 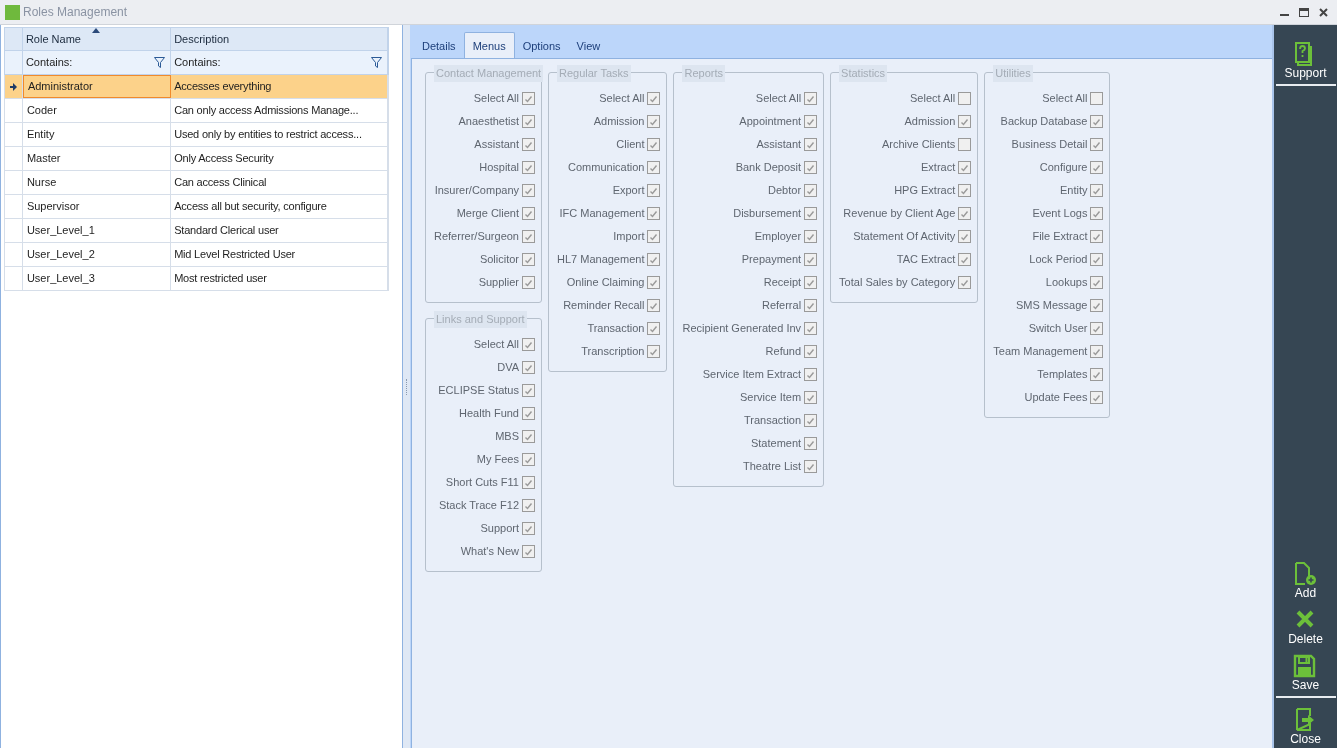 What do you see at coordinates (608, 144) in the screenshot?
I see `checkbox-row: Client` at bounding box center [608, 144].